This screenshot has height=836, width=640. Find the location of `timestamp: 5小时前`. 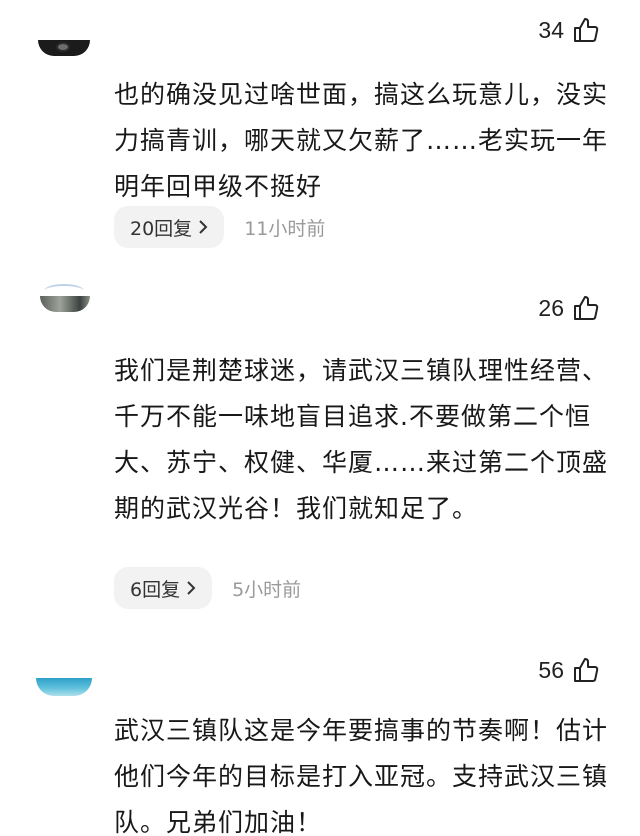

timestamp: 5小时前 is located at coordinates (267, 589).